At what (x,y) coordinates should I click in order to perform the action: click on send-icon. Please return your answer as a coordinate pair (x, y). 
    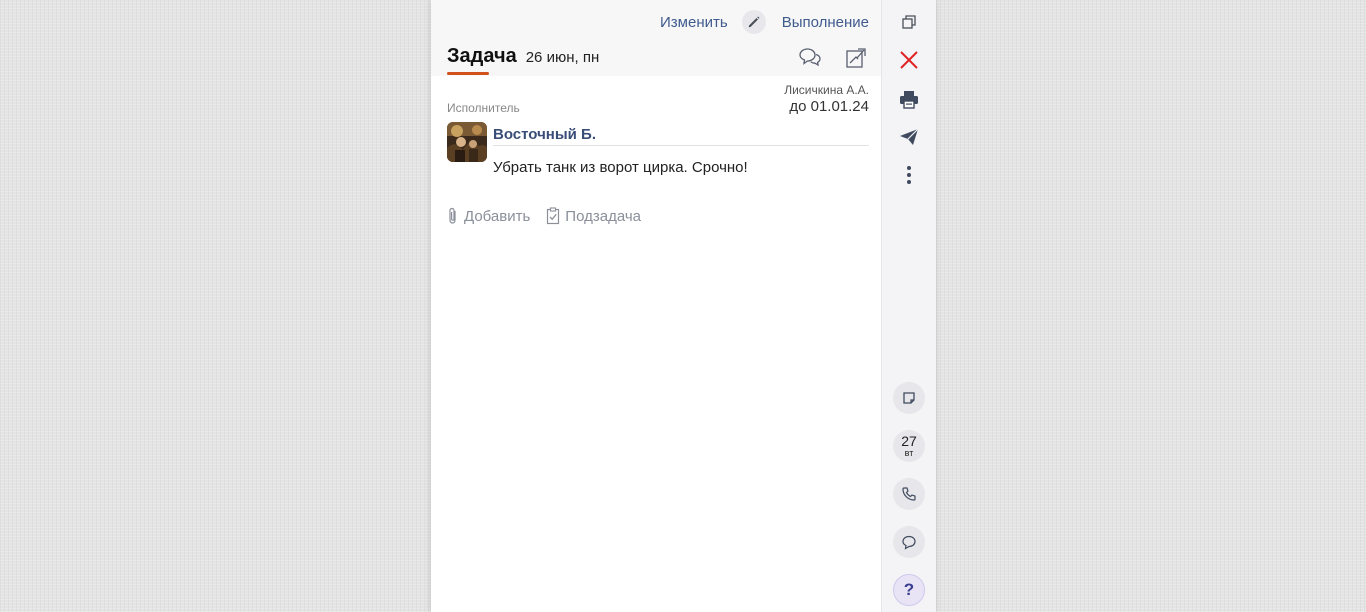
    Looking at the image, I should click on (909, 136).